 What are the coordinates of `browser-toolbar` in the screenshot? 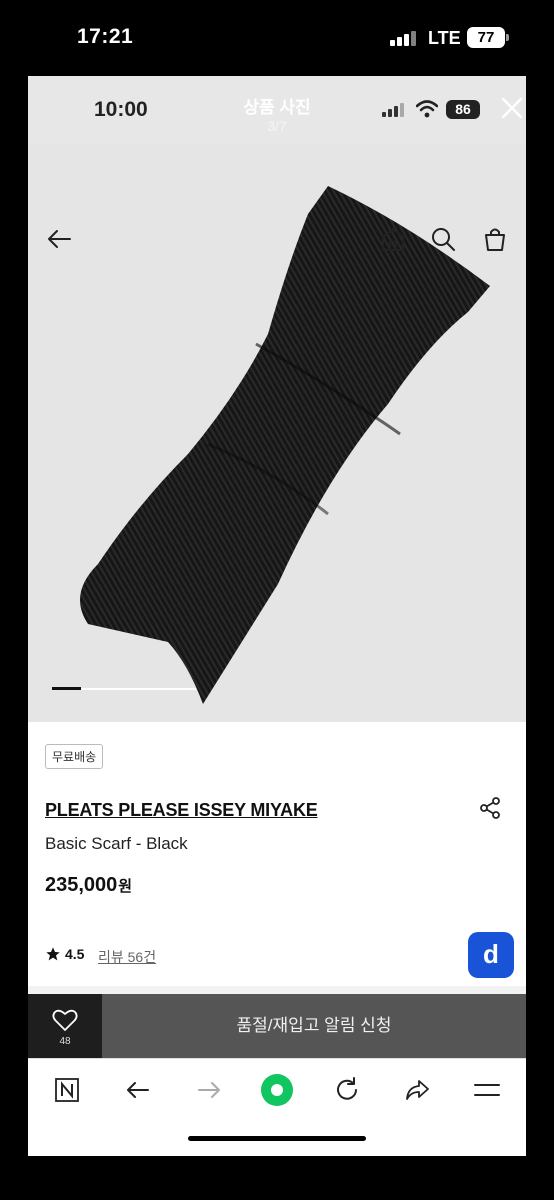 It's located at (277, 1089).